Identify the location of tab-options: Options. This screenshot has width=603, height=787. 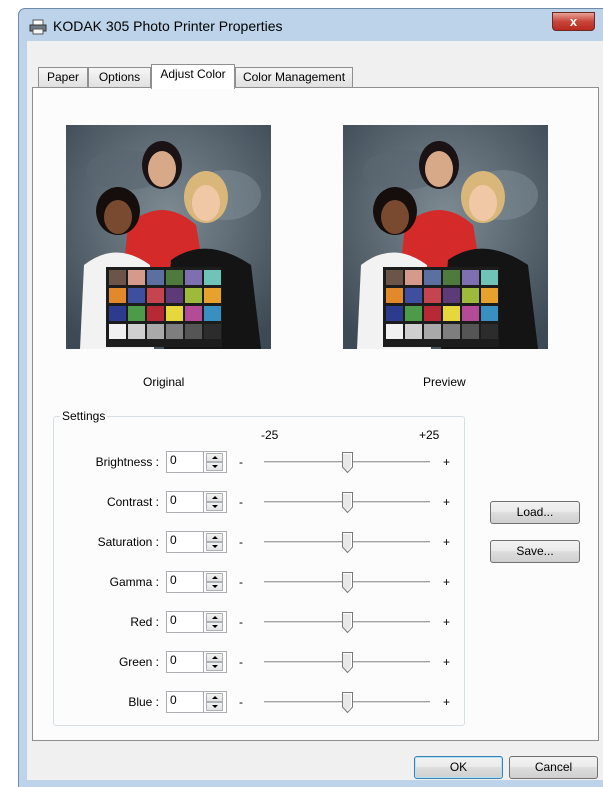
(119, 77).